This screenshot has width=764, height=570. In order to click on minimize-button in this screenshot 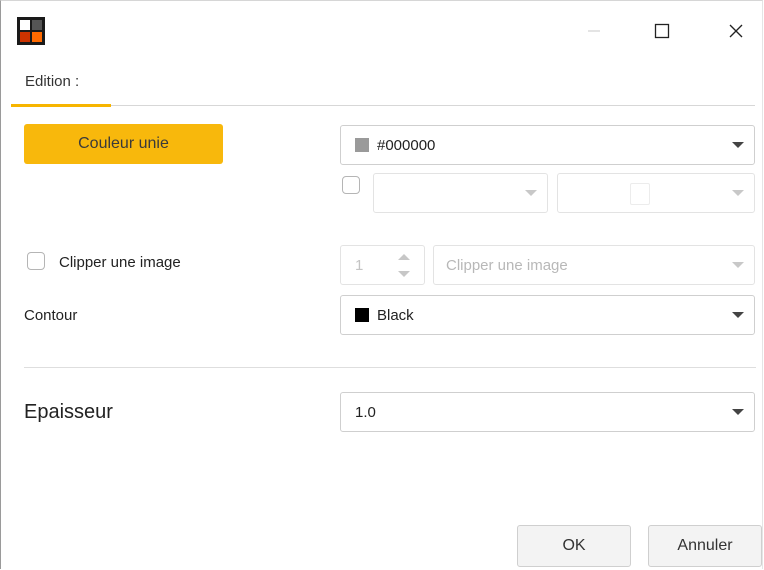, I will do `click(594, 31)`.